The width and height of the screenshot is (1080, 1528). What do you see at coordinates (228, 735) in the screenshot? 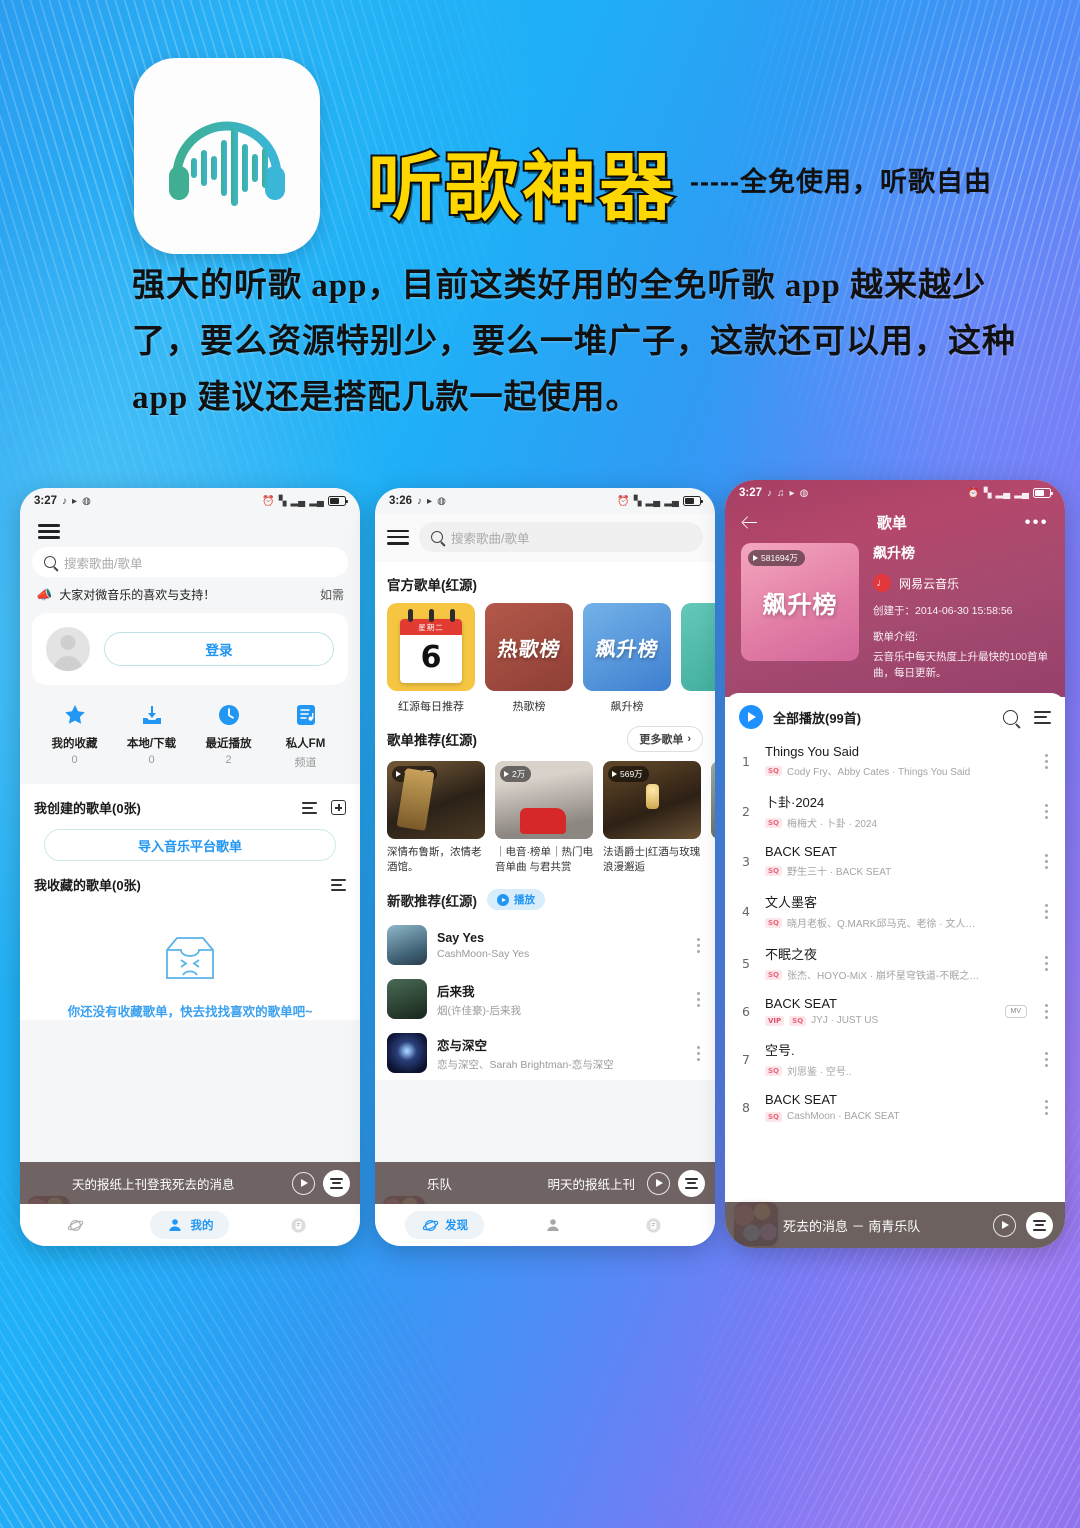
I see `quick-action-recent: 最近播放 2` at bounding box center [228, 735].